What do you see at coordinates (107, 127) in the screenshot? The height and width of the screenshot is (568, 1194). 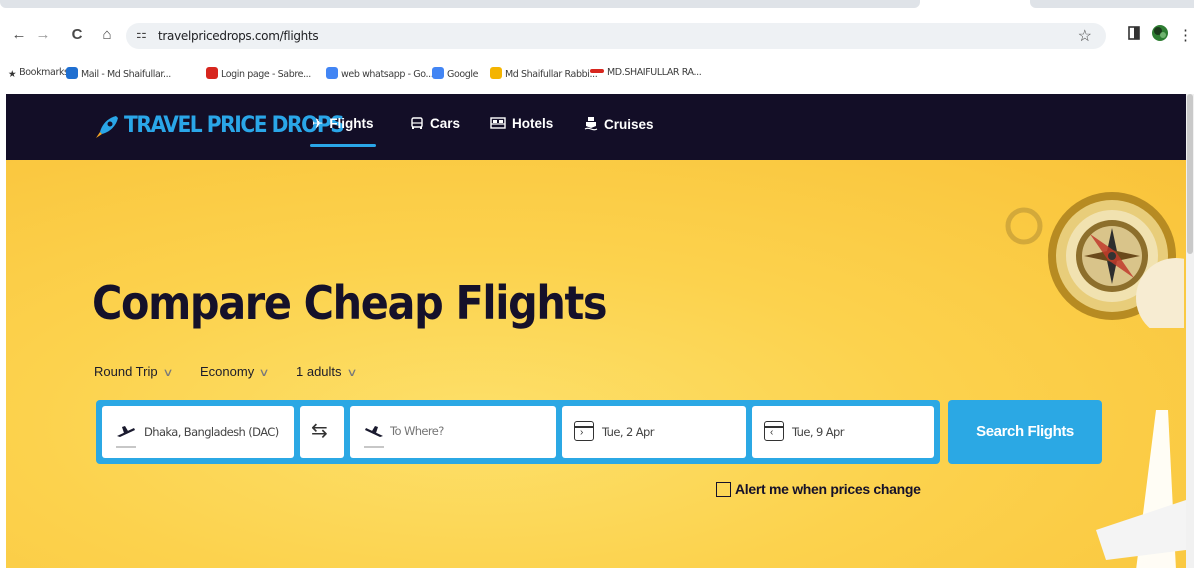 I see `rocket-logo-icon` at bounding box center [107, 127].